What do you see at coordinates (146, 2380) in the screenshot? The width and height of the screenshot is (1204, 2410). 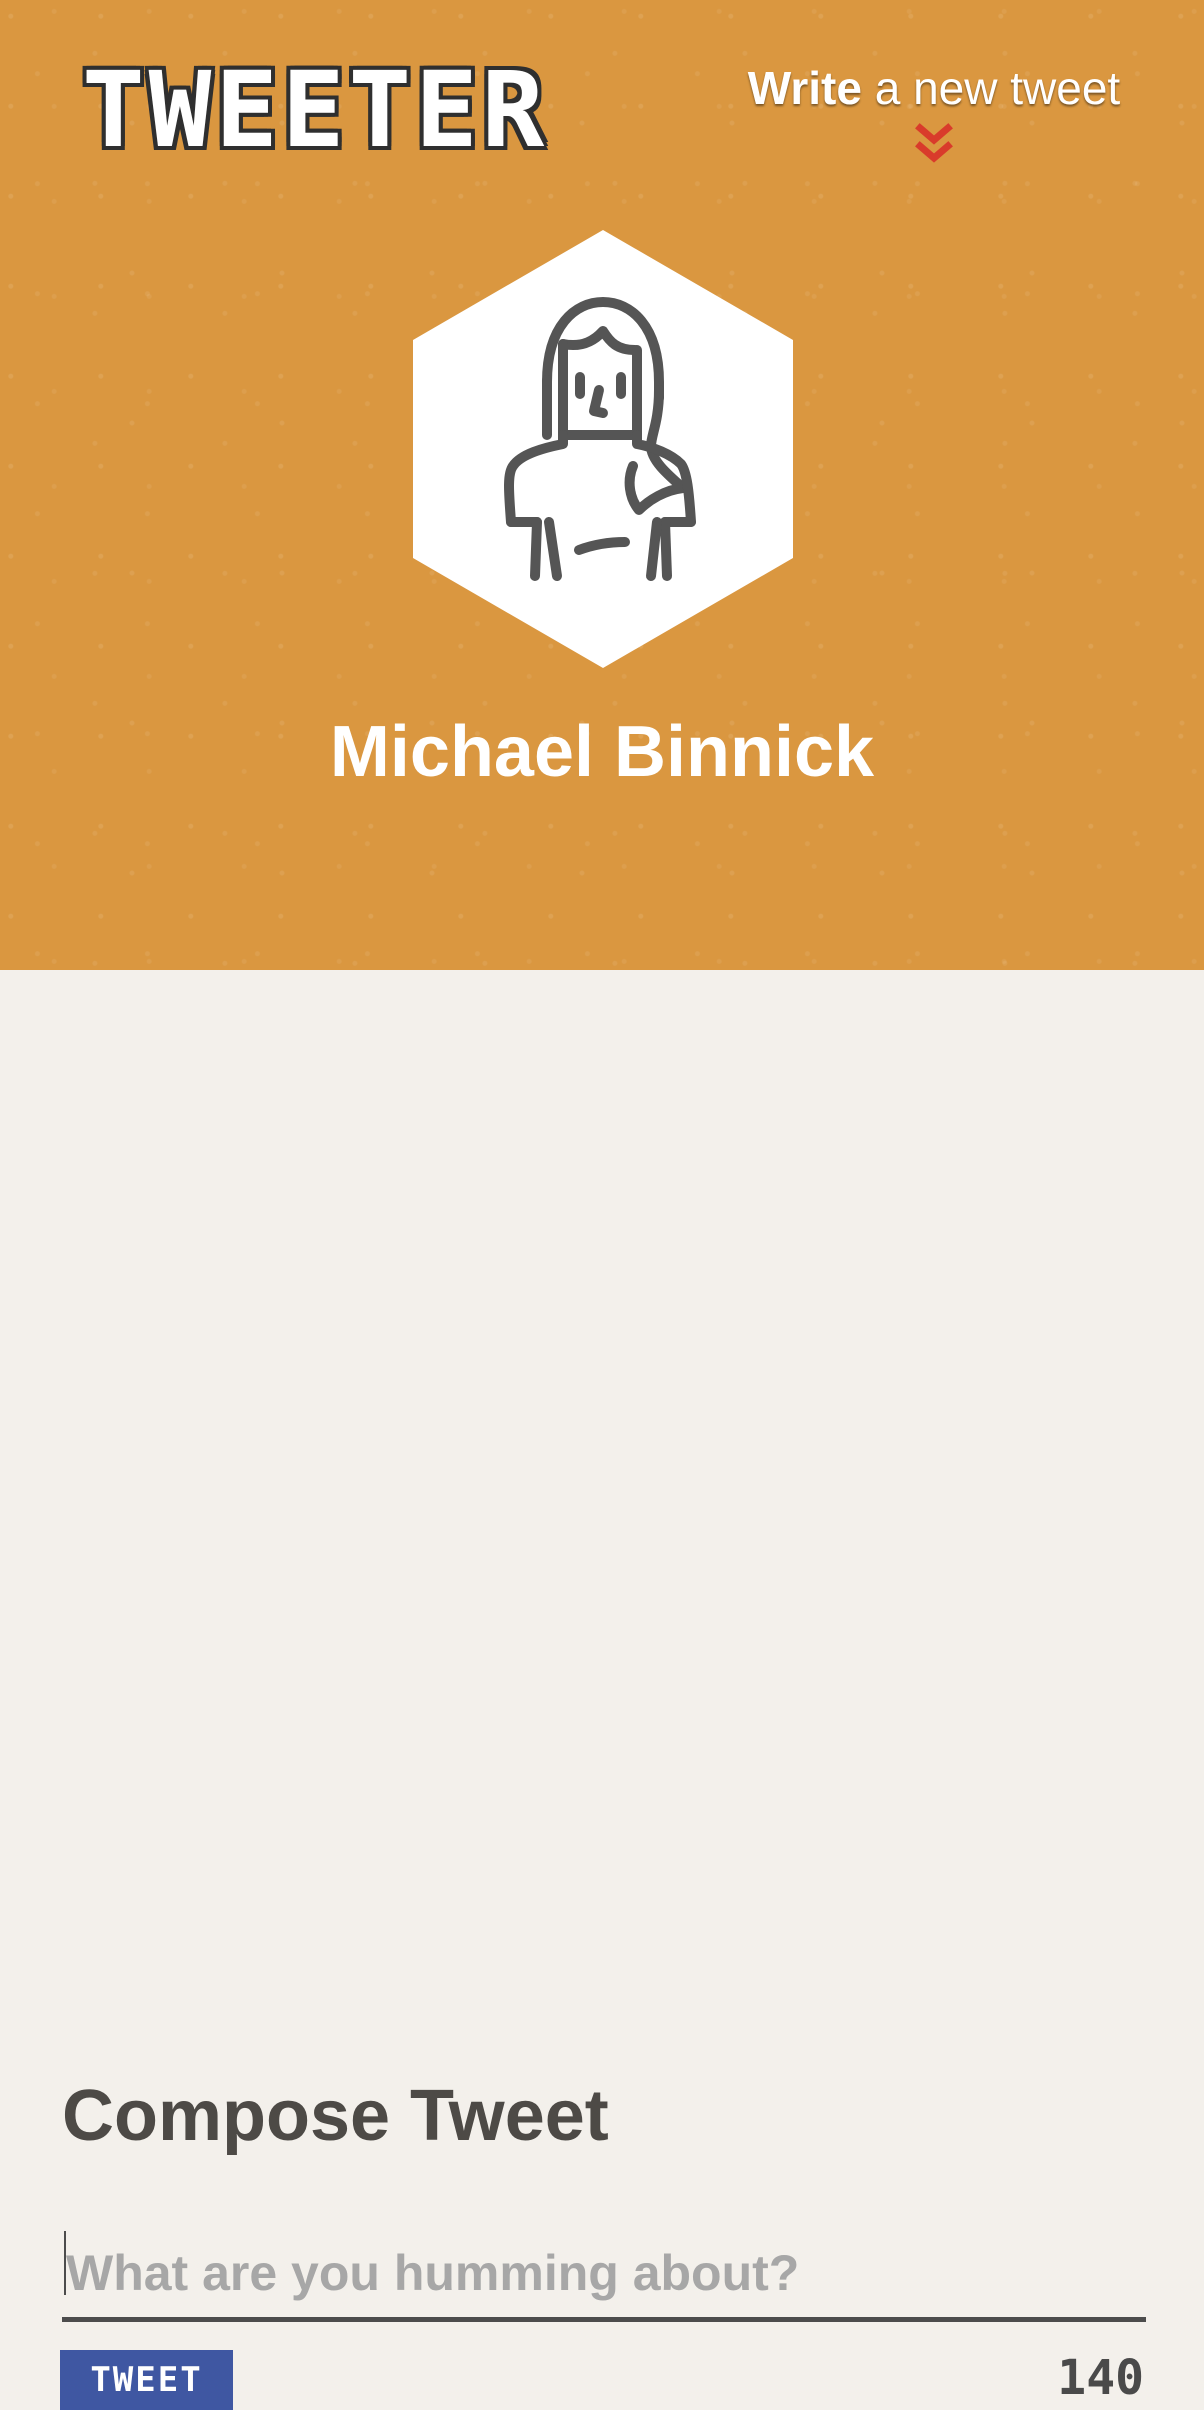 I see `tweet-button: TWEET` at bounding box center [146, 2380].